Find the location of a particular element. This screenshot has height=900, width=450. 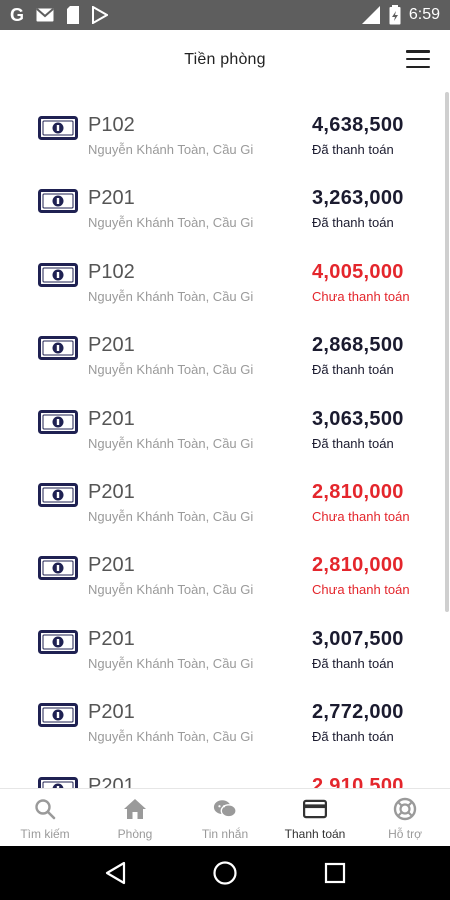

app-header: Tiền phòng is located at coordinates (225, 60).